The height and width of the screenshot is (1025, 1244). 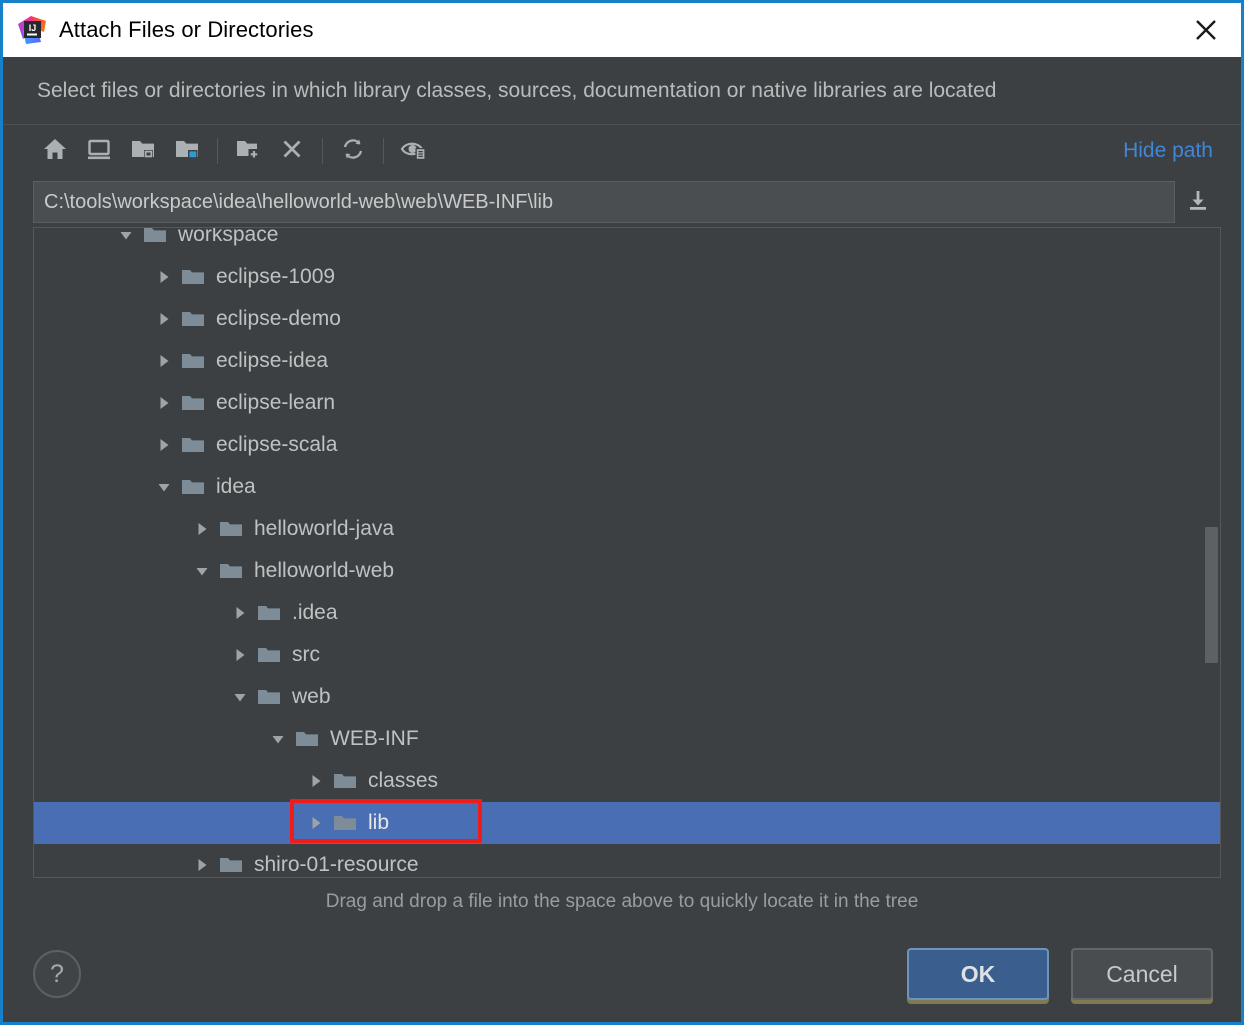 I want to click on tree-row: eclipse-1009, so click(x=627, y=277).